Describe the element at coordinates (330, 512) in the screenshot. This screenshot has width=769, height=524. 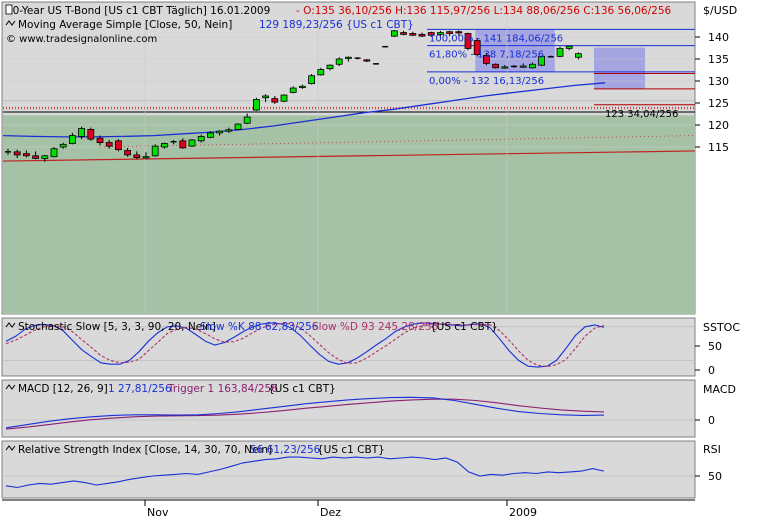
I see `x-tick-label: Dez` at that location.